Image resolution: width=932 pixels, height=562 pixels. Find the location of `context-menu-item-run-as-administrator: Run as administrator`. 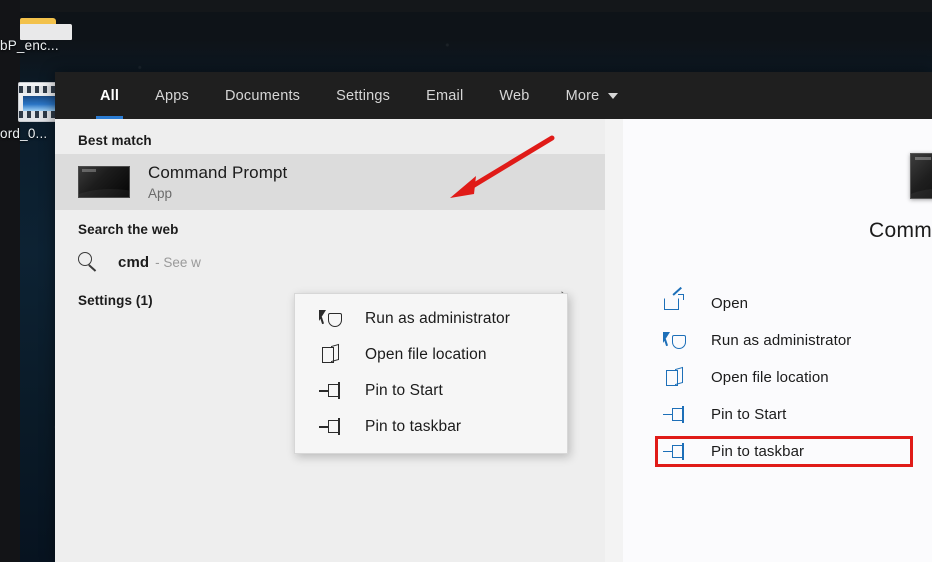

context-menu-item-run-as-administrator: Run as administrator is located at coordinates (431, 319).